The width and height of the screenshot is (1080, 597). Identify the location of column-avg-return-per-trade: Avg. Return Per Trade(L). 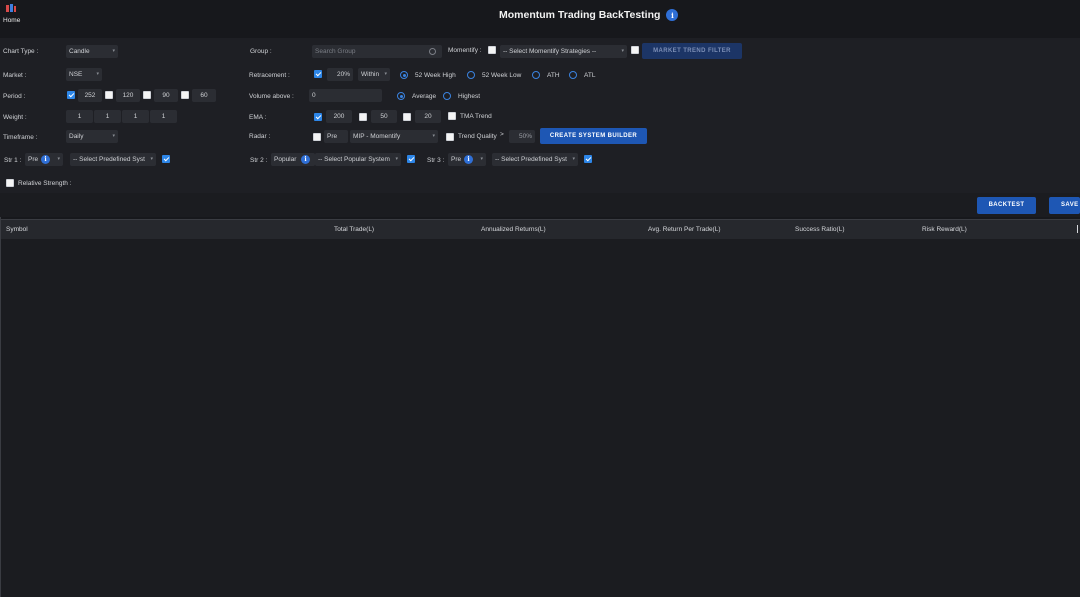
(684, 229).